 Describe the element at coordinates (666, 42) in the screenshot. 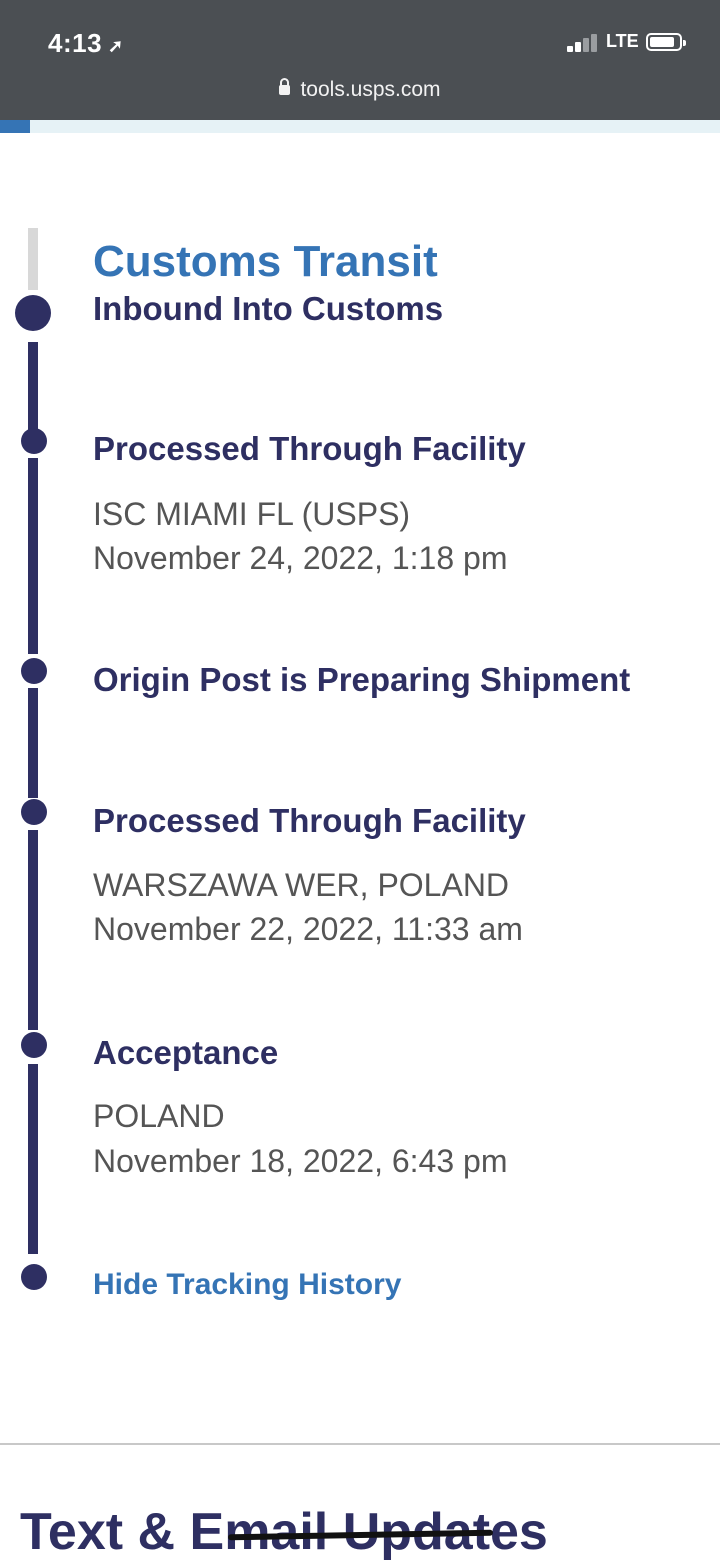

I see `battery-icon` at that location.